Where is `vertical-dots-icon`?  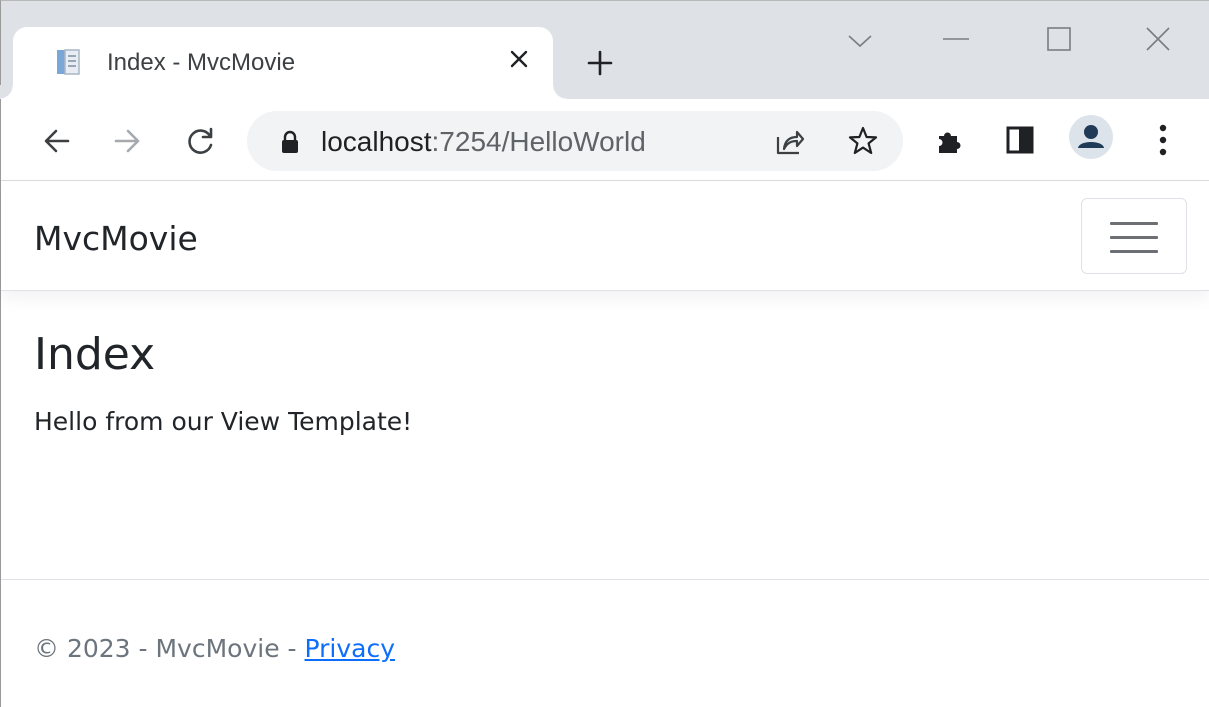 vertical-dots-icon is located at coordinates (1163, 140).